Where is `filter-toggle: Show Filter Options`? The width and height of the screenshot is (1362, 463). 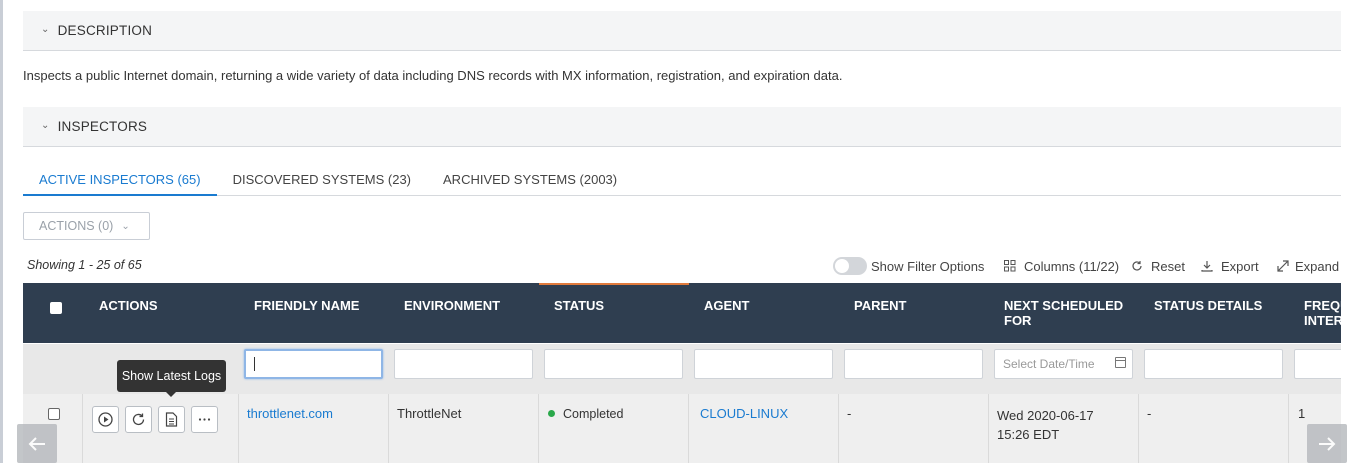
filter-toggle: Show Filter Options is located at coordinates (908, 266).